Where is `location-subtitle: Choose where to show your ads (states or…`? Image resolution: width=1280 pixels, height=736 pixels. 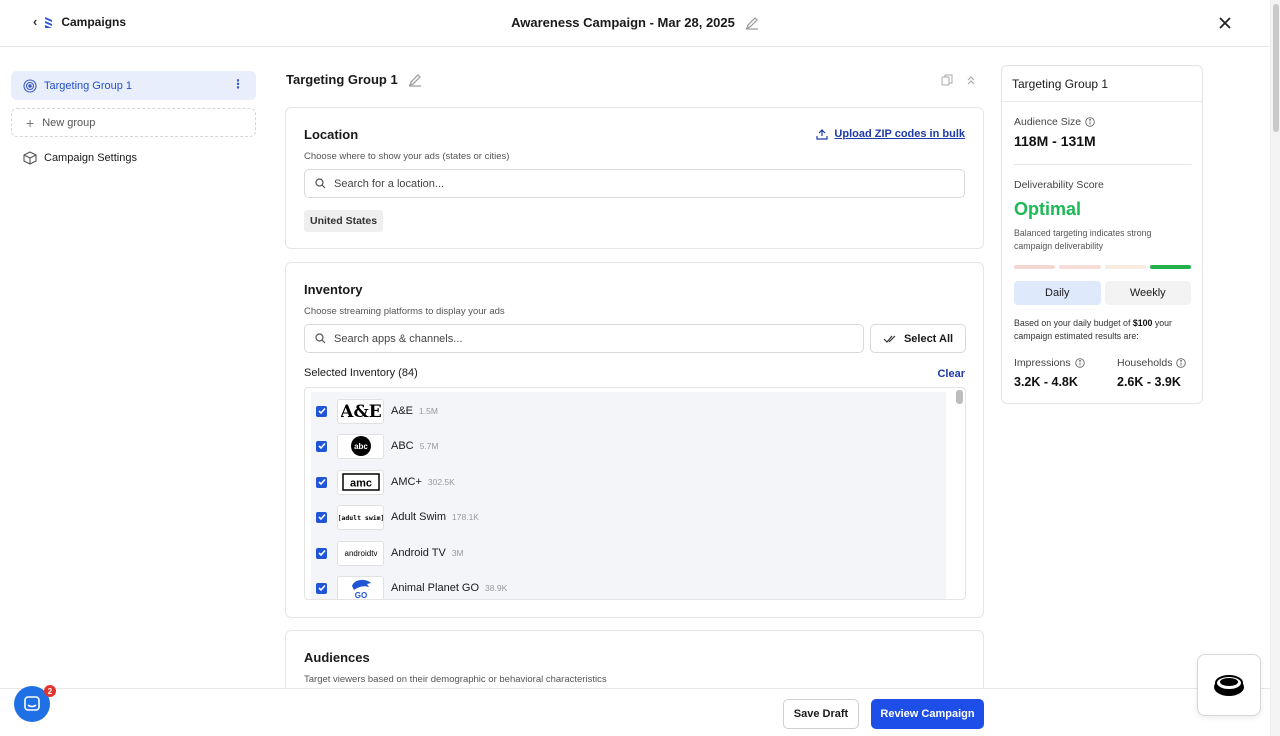 location-subtitle: Choose where to show your ads (states or… is located at coordinates (407, 156).